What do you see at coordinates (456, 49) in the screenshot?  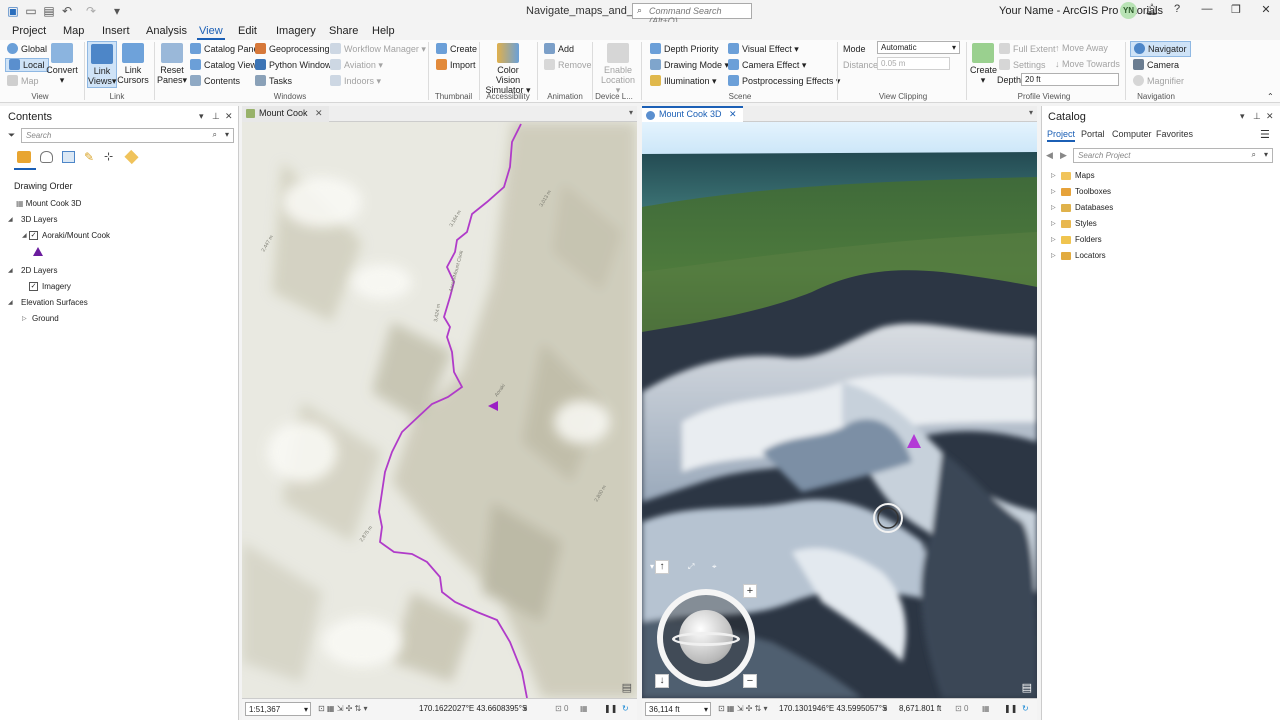 I see `thumbnail-create-button: Create` at bounding box center [456, 49].